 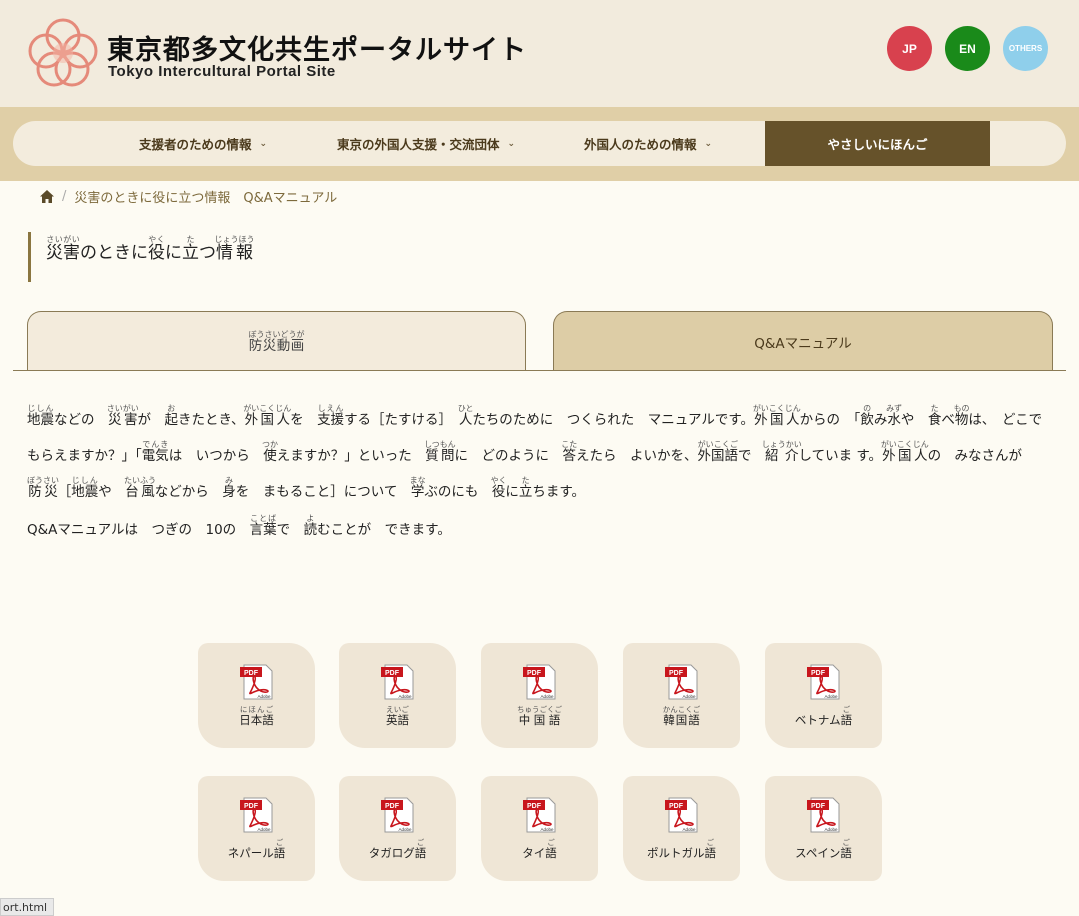 I want to click on breadcrumb: / 災害のときに役に立つ情報 Q&Aマニュアル, so click(x=188, y=196).